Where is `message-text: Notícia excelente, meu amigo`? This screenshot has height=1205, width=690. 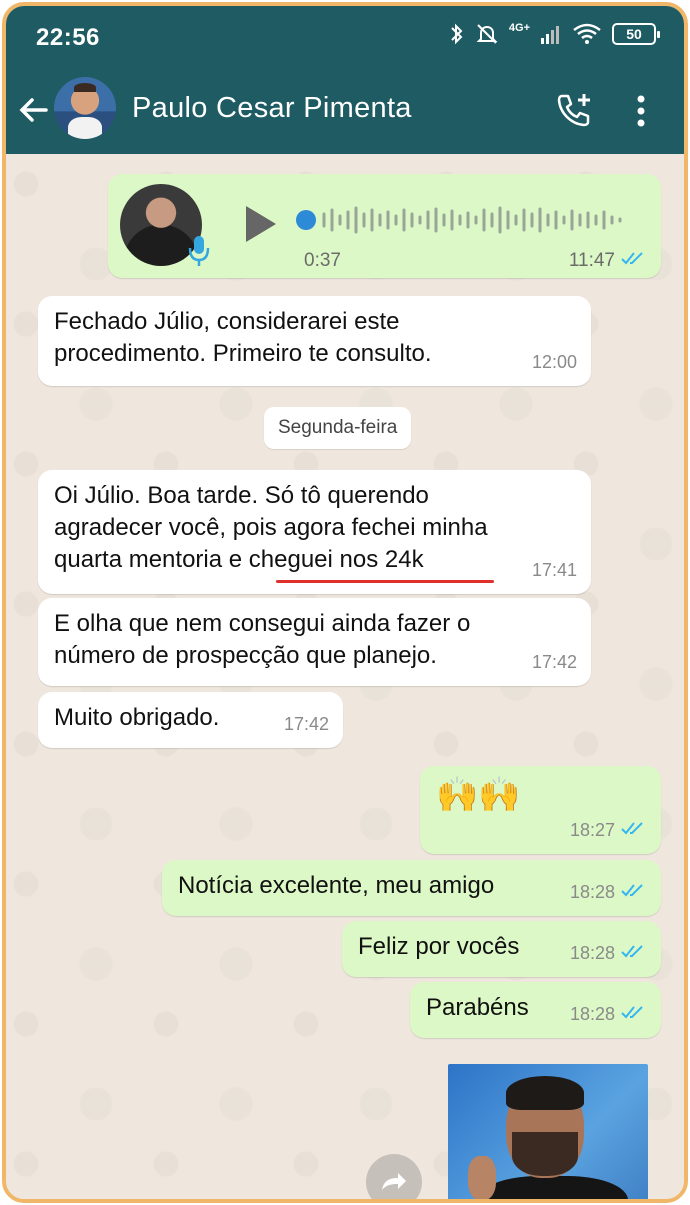 message-text: Notícia excelente, meu amigo is located at coordinates (336, 885).